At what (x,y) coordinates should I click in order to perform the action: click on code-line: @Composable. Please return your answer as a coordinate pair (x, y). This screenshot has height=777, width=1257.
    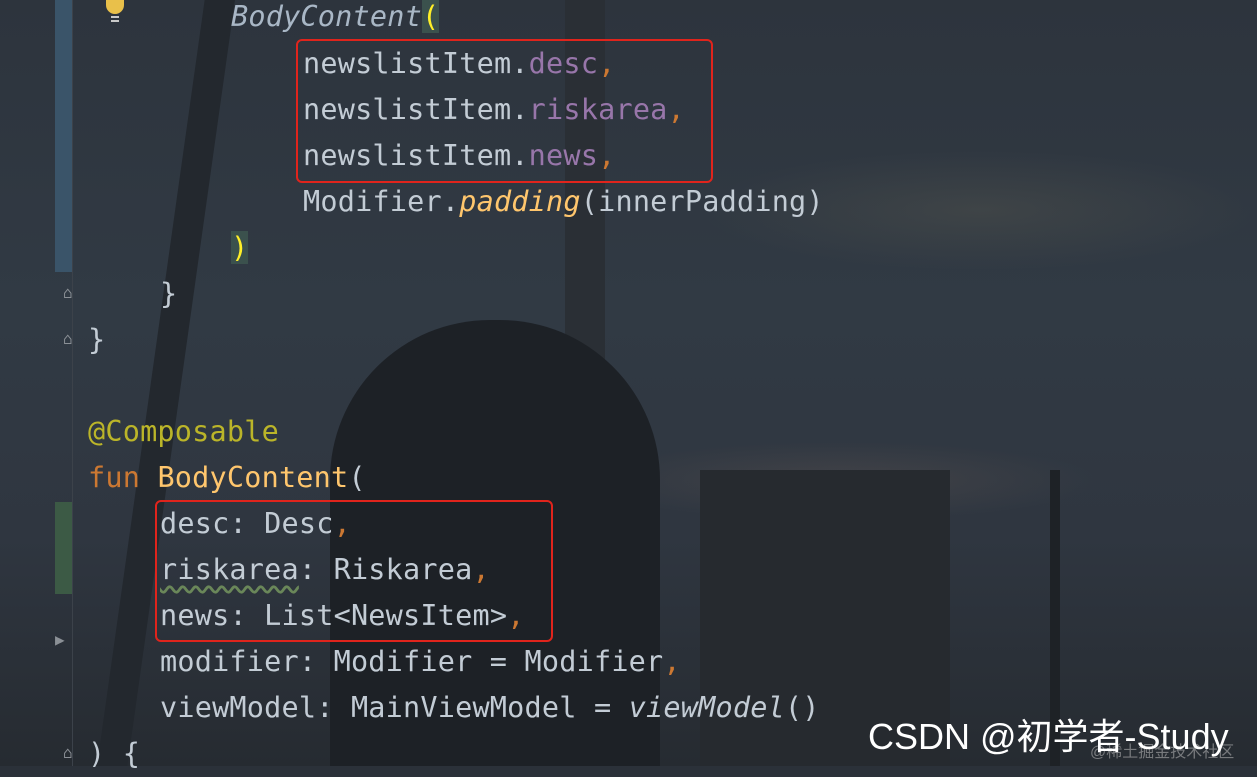
    Looking at the image, I should click on (183, 432).